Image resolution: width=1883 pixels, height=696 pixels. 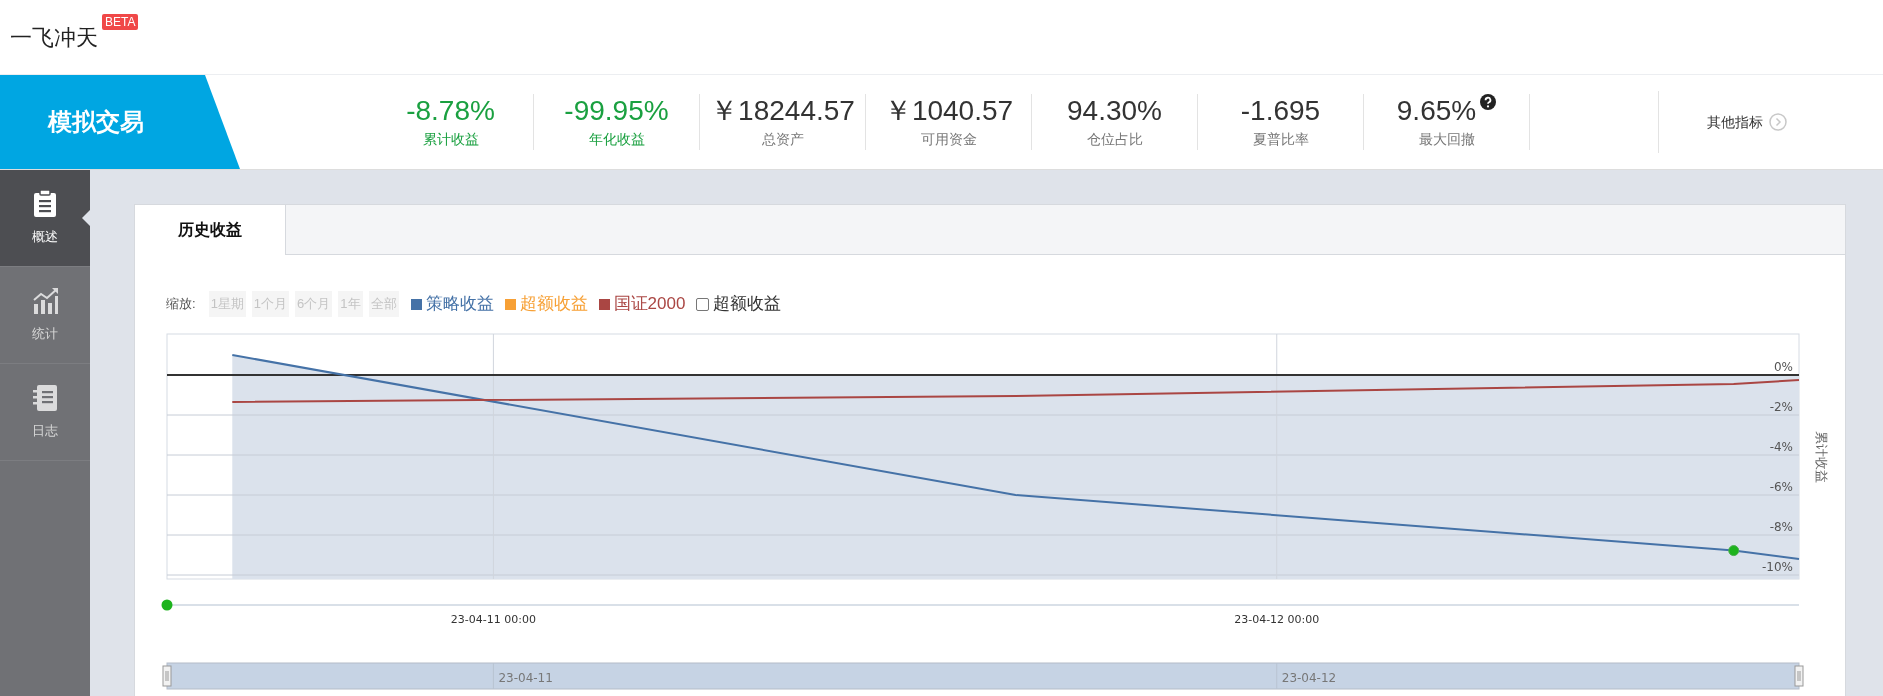 I want to click on legend-label: 国证2000, so click(x=649, y=304).